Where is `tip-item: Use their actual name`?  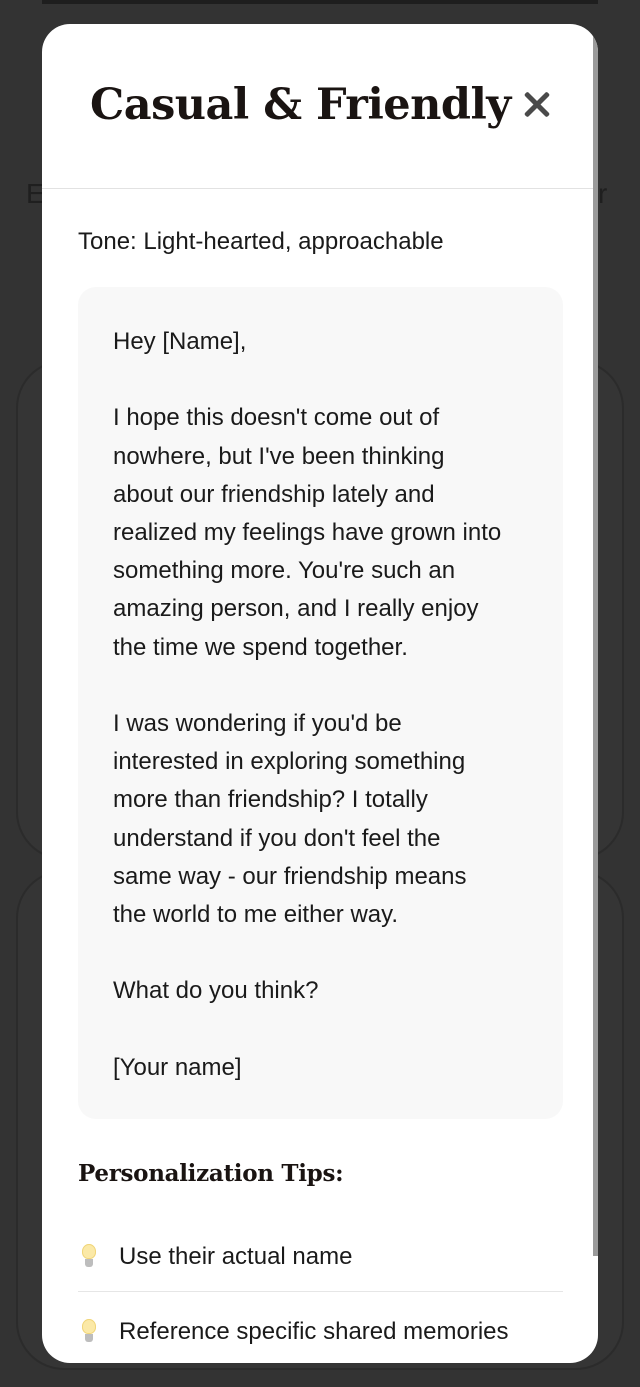 tip-item: Use their actual name is located at coordinates (320, 1254).